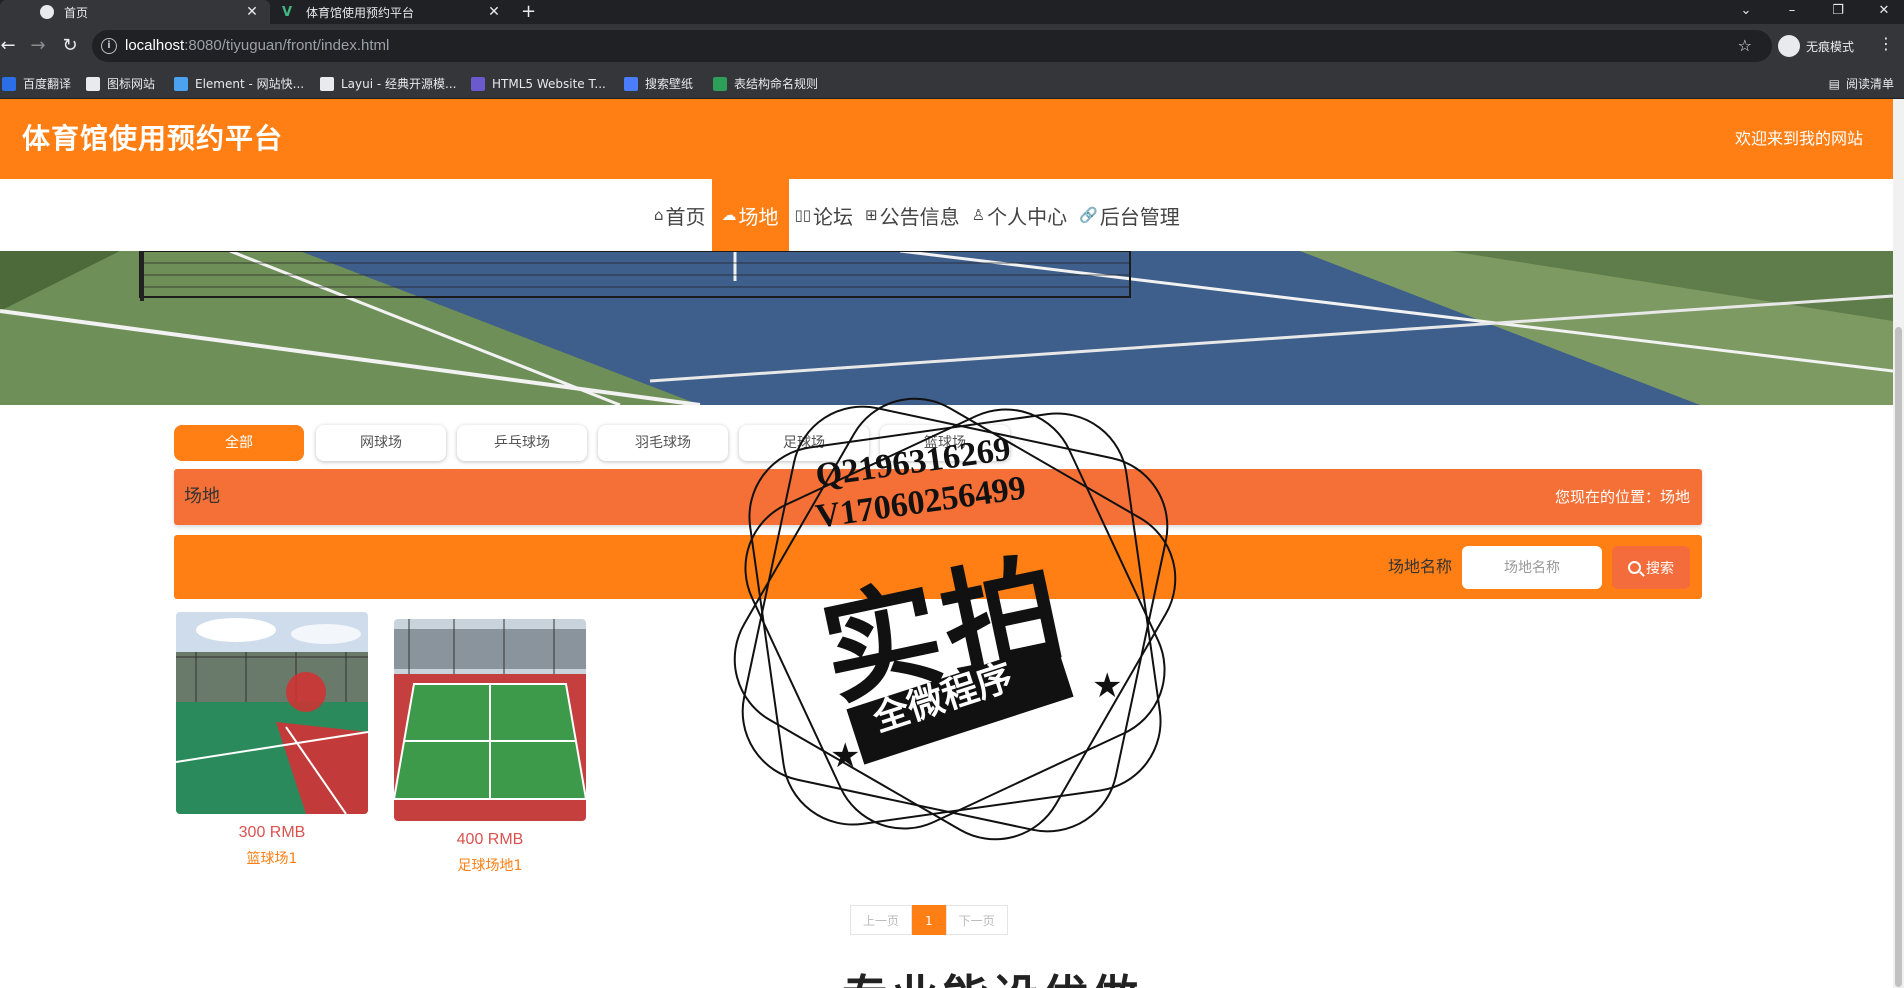  Describe the element at coordinates (1651, 567) in the screenshot. I see `search-button: 搜索` at that location.